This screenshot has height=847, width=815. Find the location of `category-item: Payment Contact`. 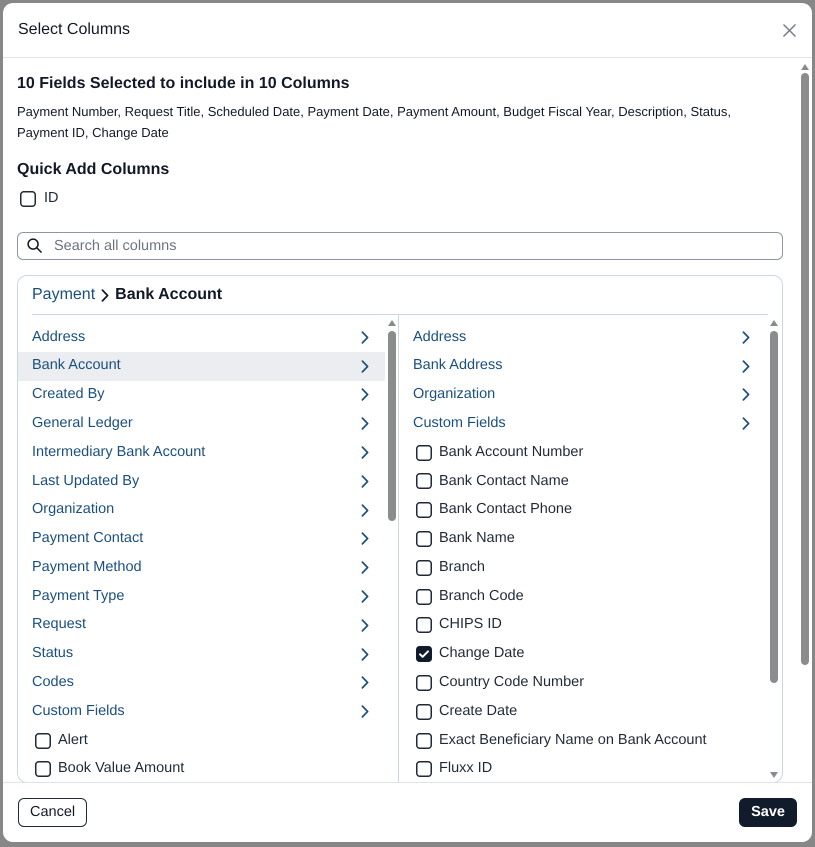

category-item: Payment Contact is located at coordinates (201, 539).